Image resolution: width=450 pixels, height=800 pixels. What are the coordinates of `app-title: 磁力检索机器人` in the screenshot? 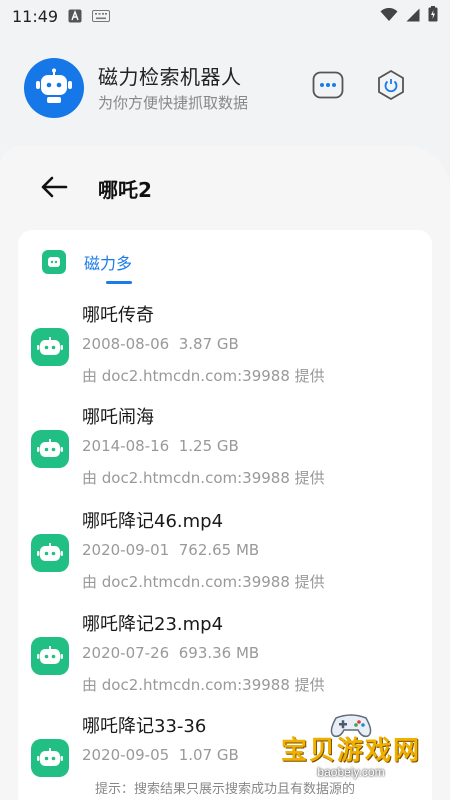 It's located at (170, 77).